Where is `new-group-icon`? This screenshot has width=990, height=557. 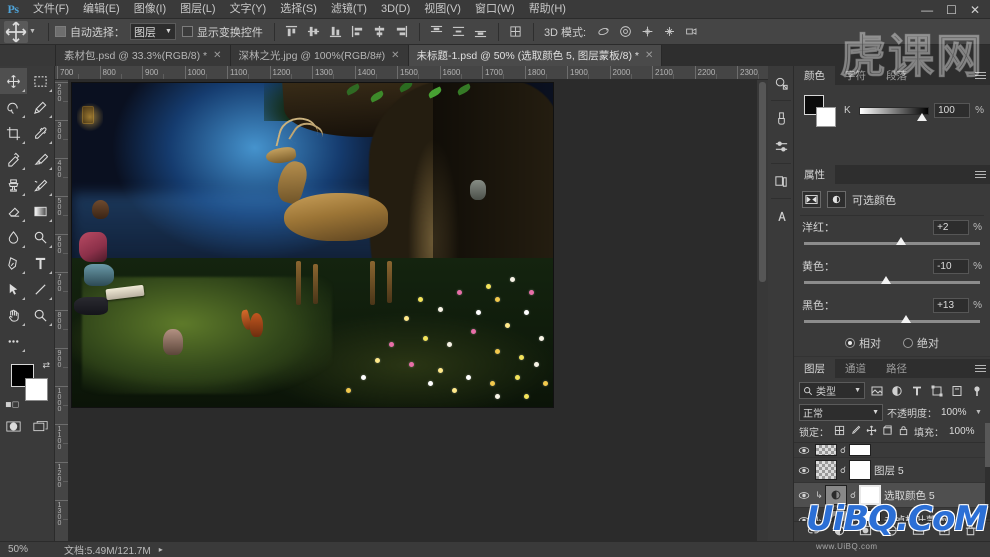
new-group-icon is located at coordinates (918, 532).